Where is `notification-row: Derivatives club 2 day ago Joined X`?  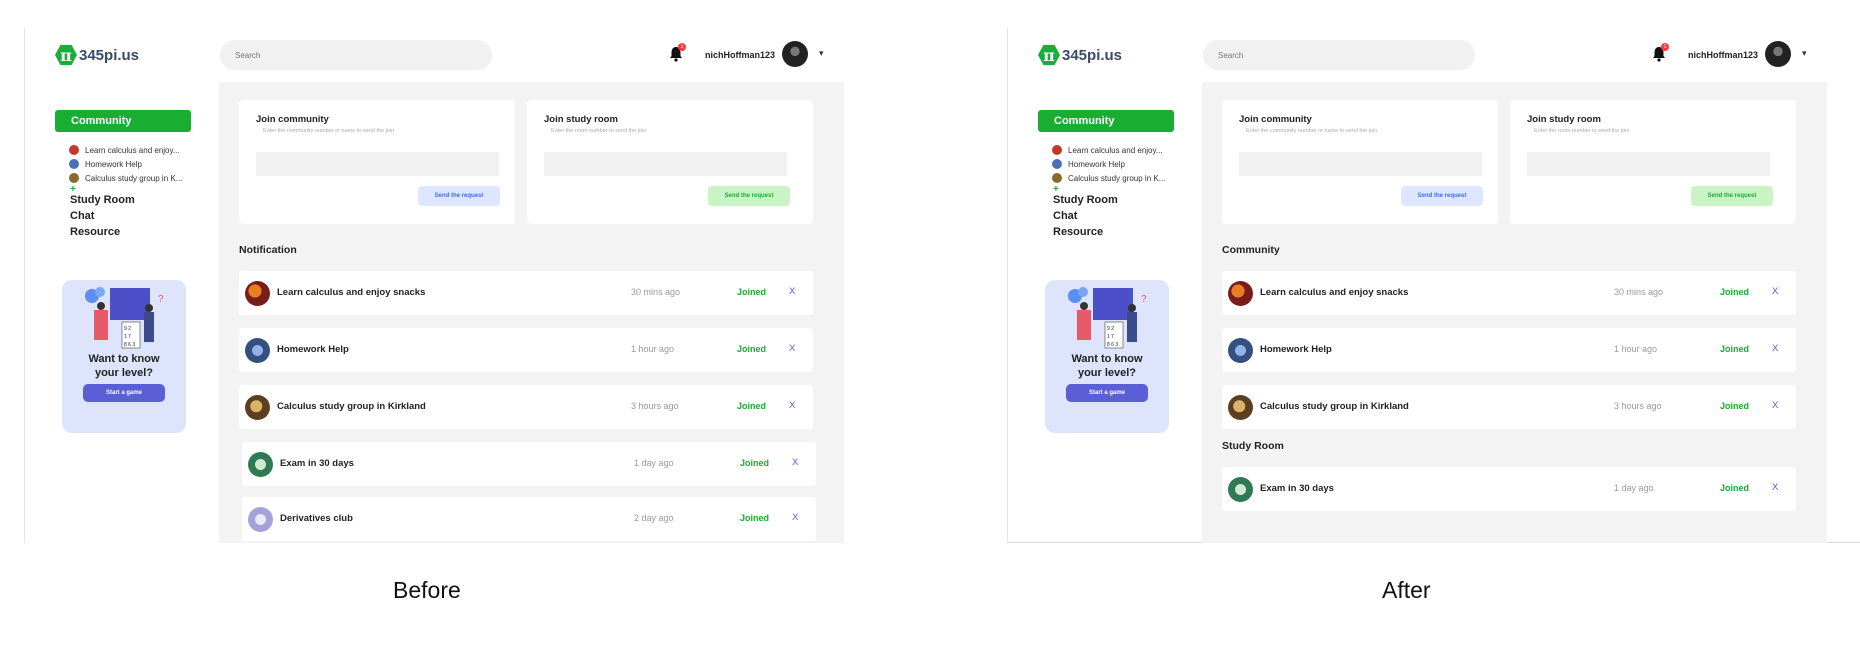
notification-row: Derivatives club 2 day ago Joined X is located at coordinates (529, 519).